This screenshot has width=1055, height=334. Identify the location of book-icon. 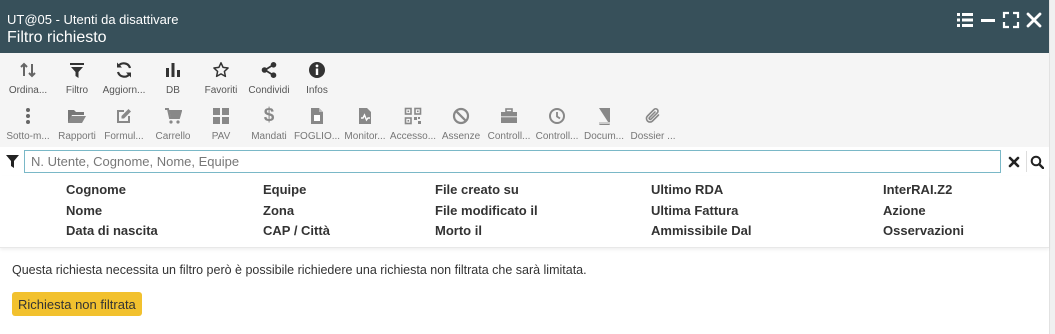
(604, 116).